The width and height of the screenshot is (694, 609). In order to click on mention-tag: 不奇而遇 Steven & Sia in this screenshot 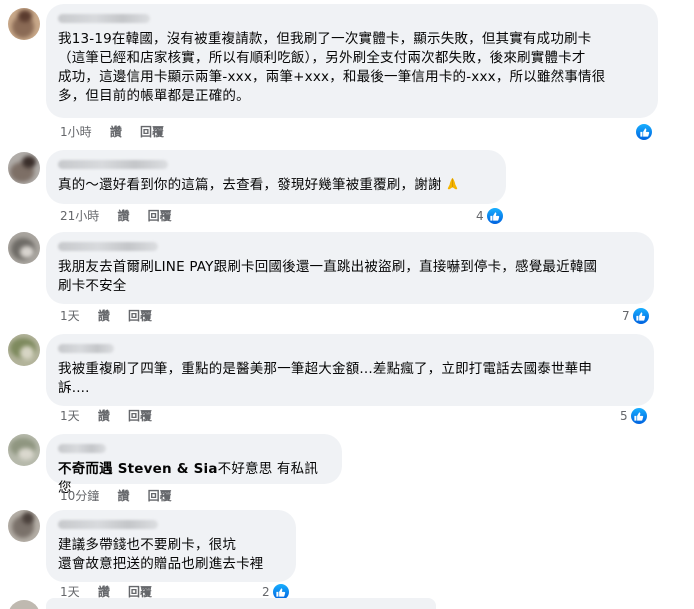, I will do `click(138, 469)`.